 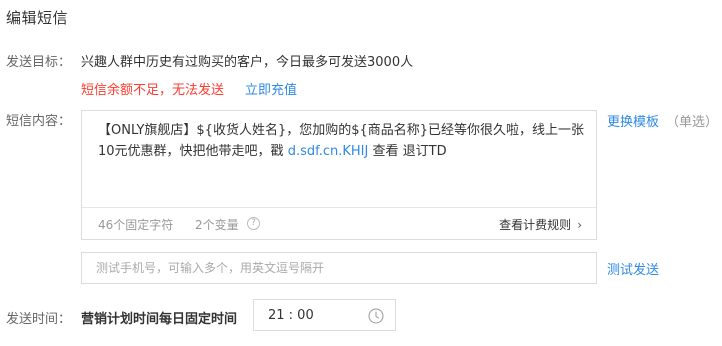 I want to click on sms-message-tail: 查看 退订TD, so click(x=409, y=151).